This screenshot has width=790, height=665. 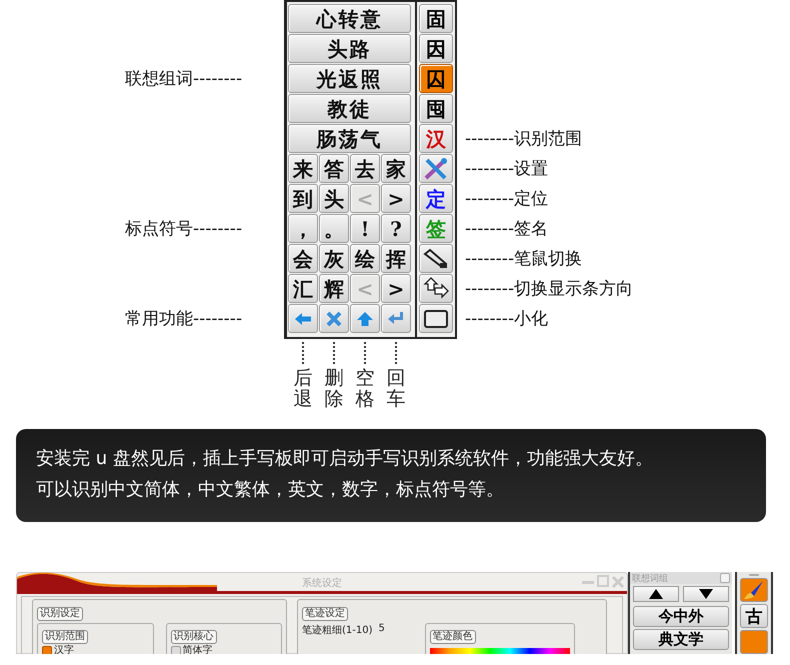 What do you see at coordinates (725, 578) in the screenshot?
I see `close-button` at bounding box center [725, 578].